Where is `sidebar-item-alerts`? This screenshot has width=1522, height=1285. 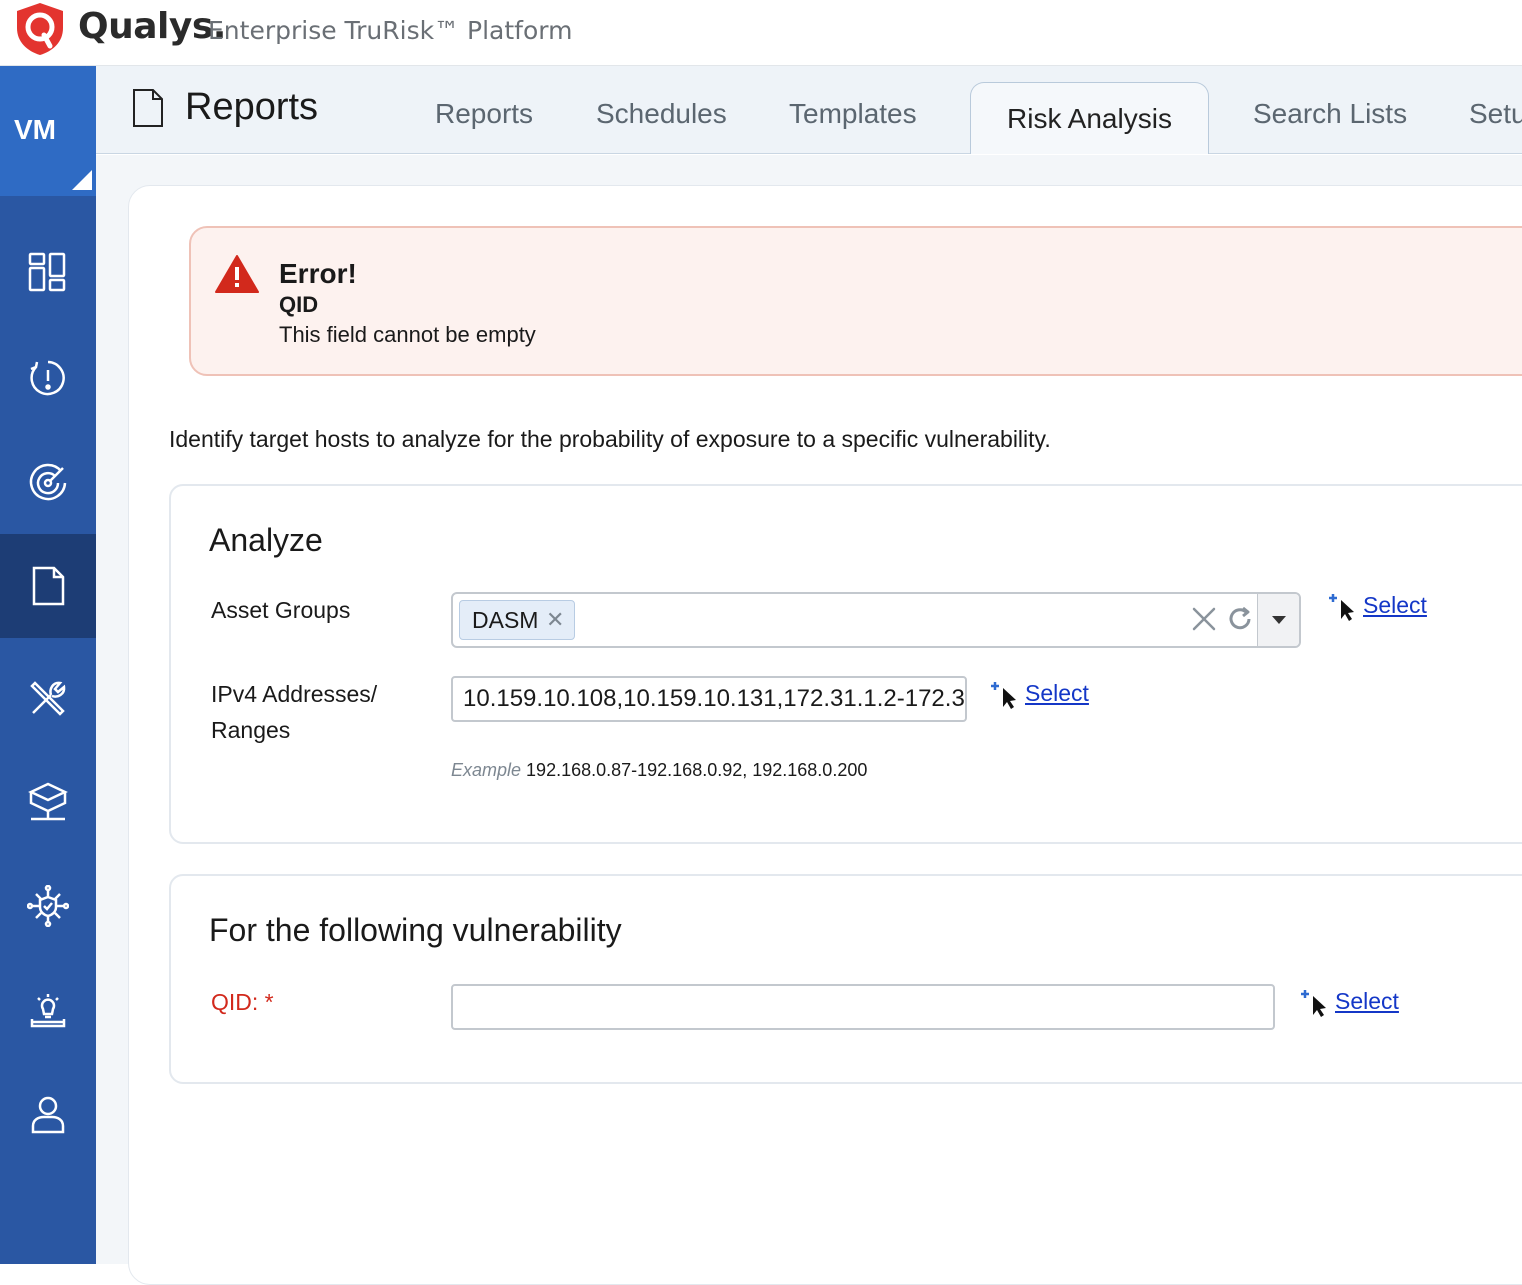
sidebar-item-alerts is located at coordinates (48, 378).